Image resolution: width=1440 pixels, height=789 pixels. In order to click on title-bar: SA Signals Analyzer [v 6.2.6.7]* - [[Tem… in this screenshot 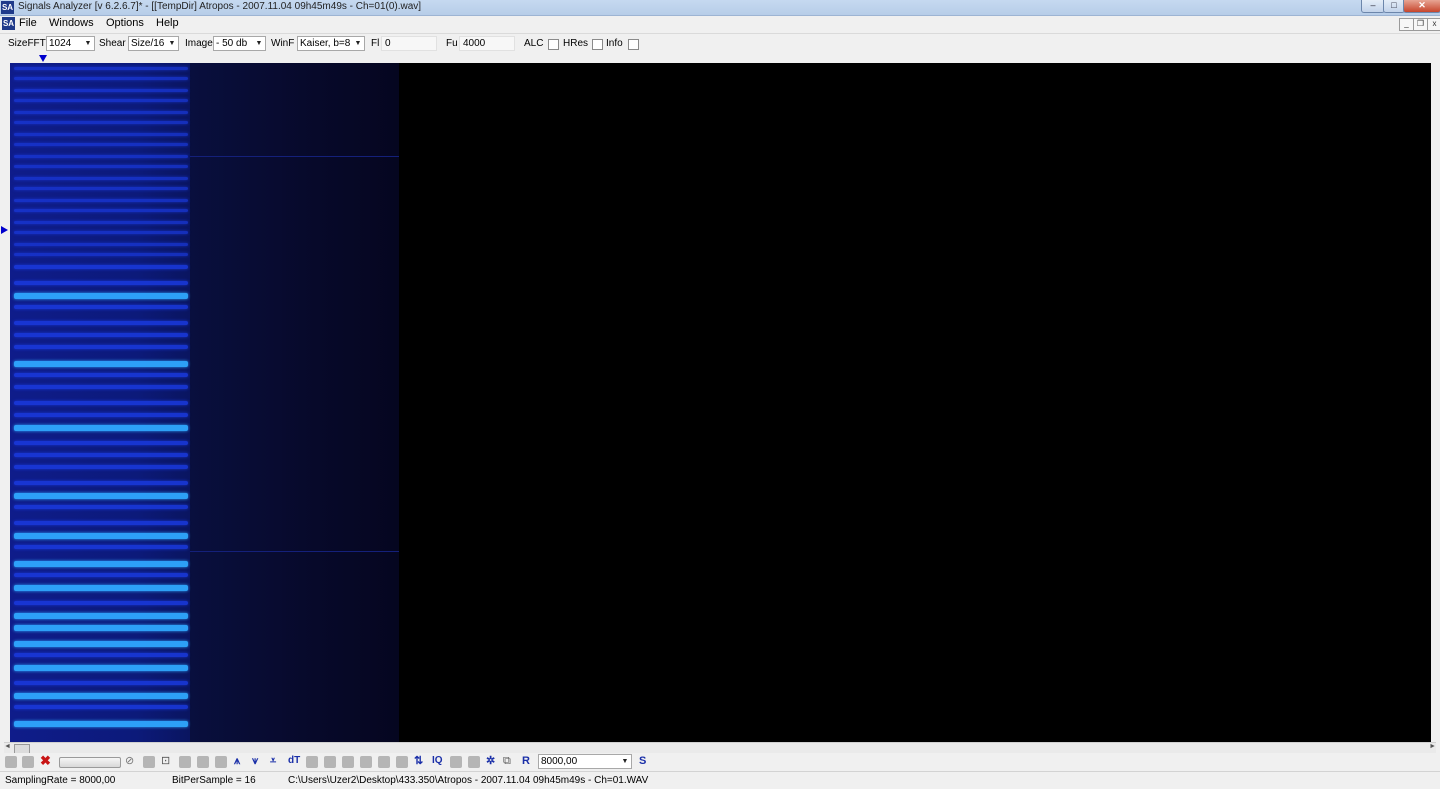, I will do `click(720, 8)`.